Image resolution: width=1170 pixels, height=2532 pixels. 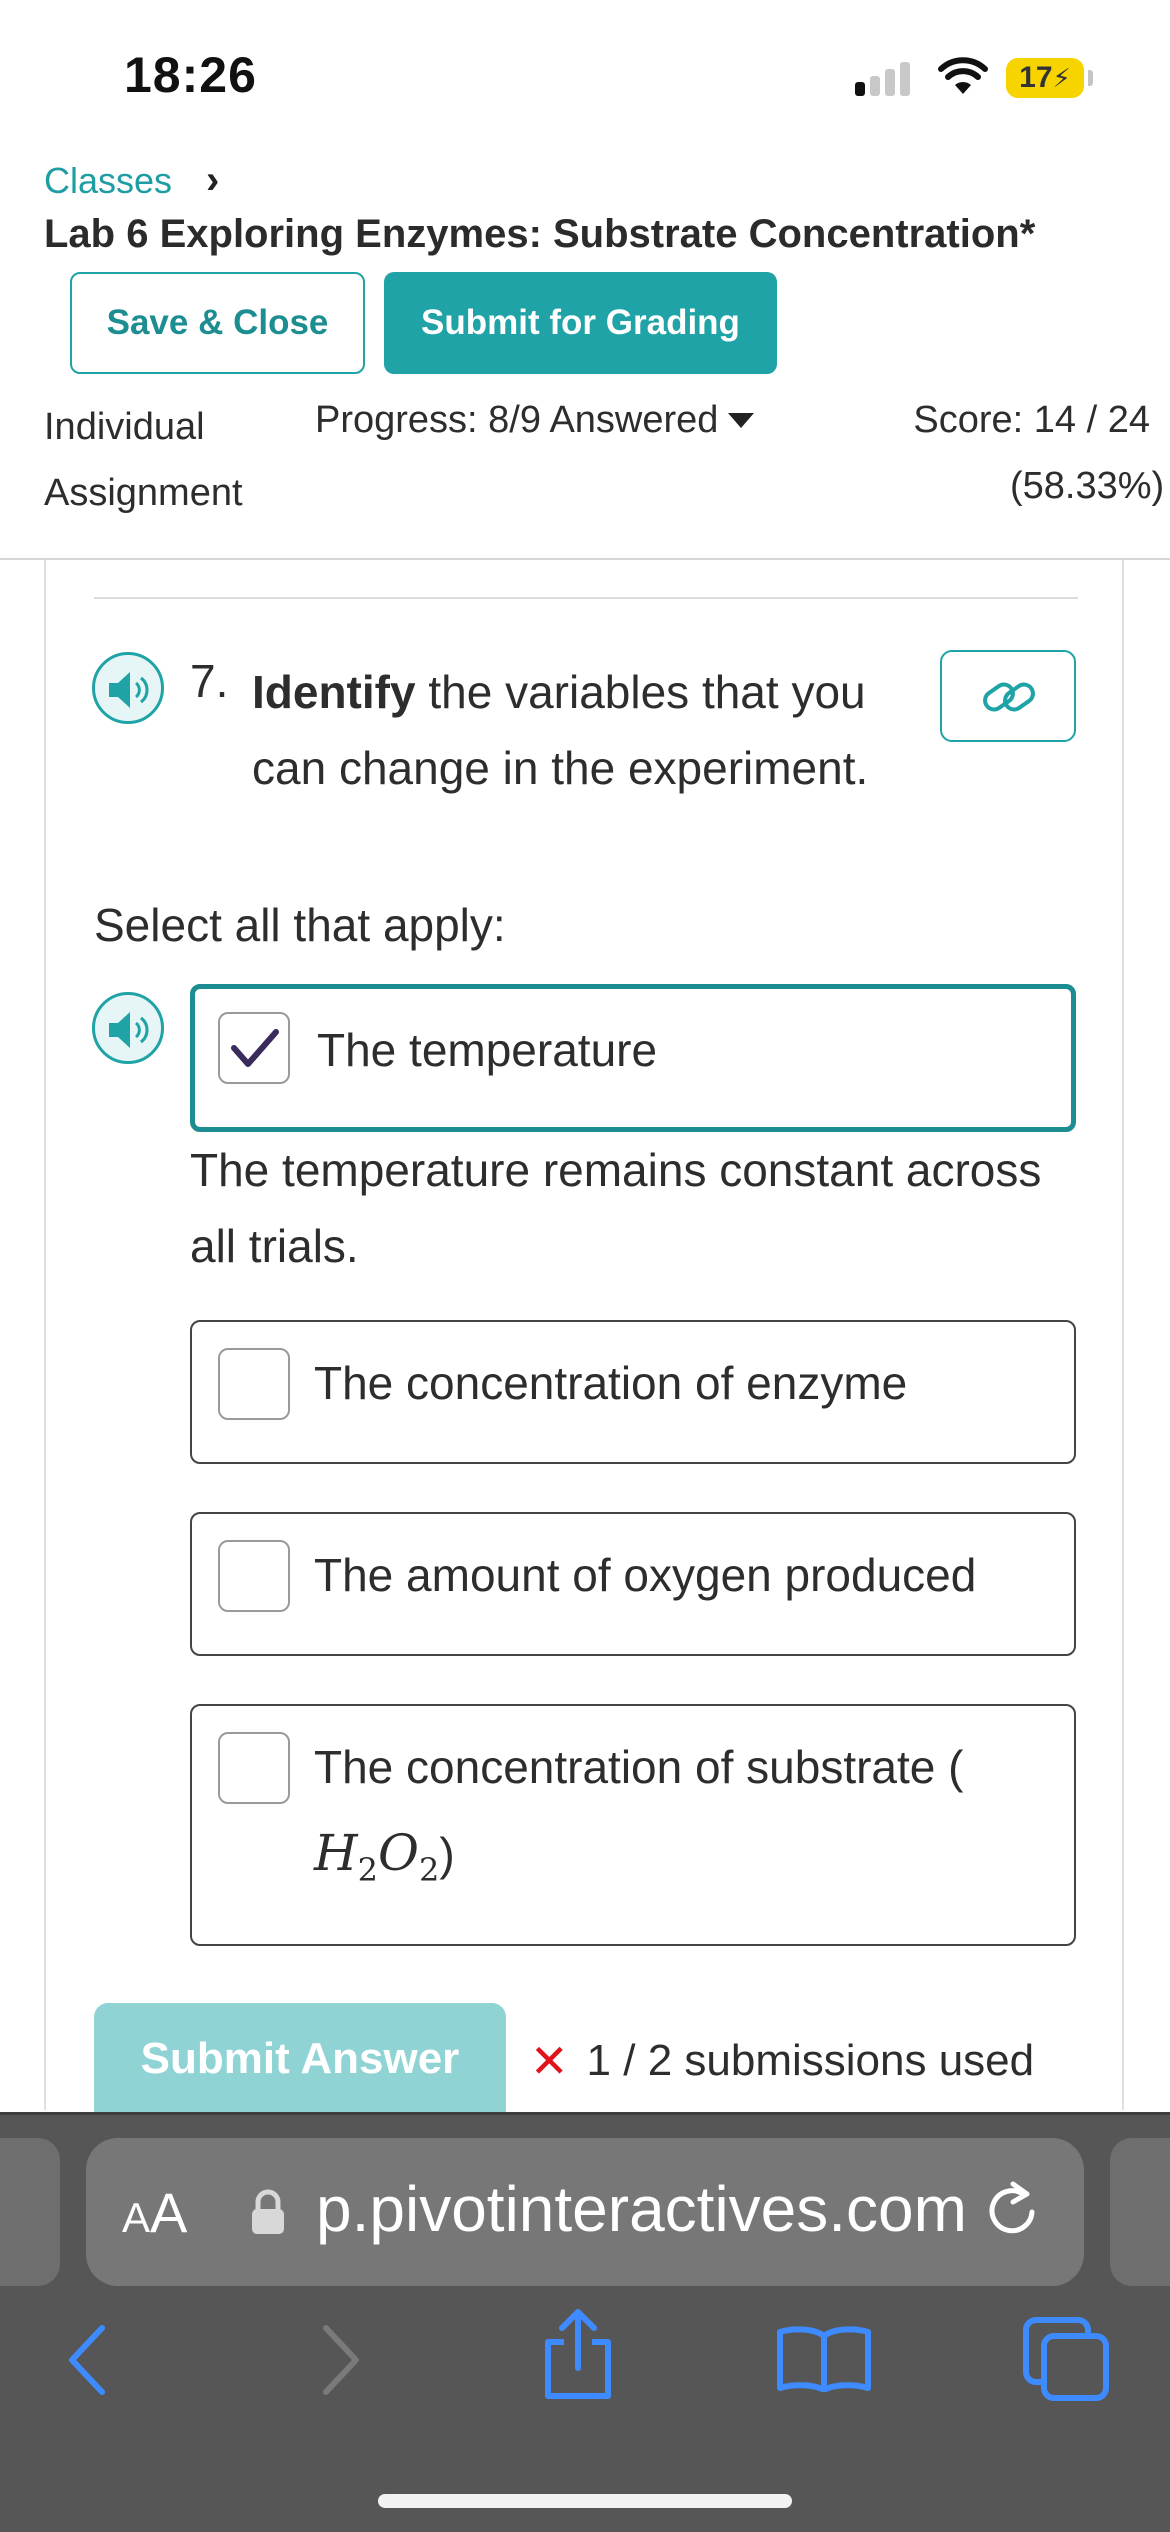 I want to click on assignment-type: Individual Assignment, so click(x=143, y=460).